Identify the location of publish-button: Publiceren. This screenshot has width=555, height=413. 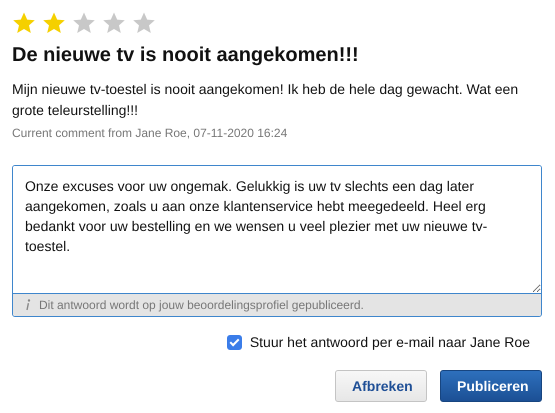
(491, 386).